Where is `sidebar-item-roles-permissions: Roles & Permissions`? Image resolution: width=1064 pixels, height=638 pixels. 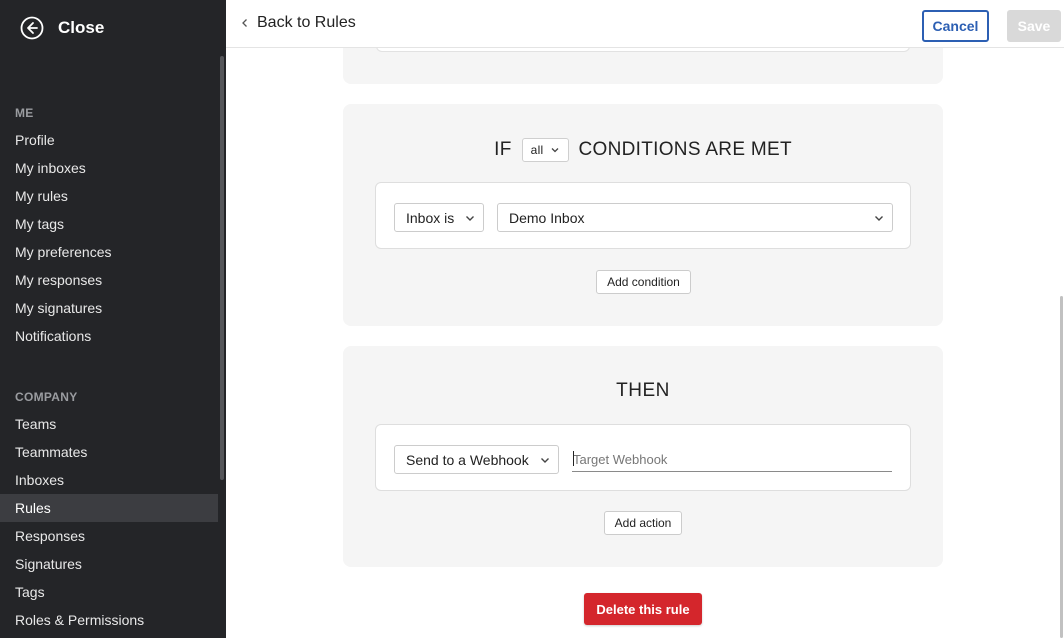 sidebar-item-roles-permissions: Roles & Permissions is located at coordinates (109, 620).